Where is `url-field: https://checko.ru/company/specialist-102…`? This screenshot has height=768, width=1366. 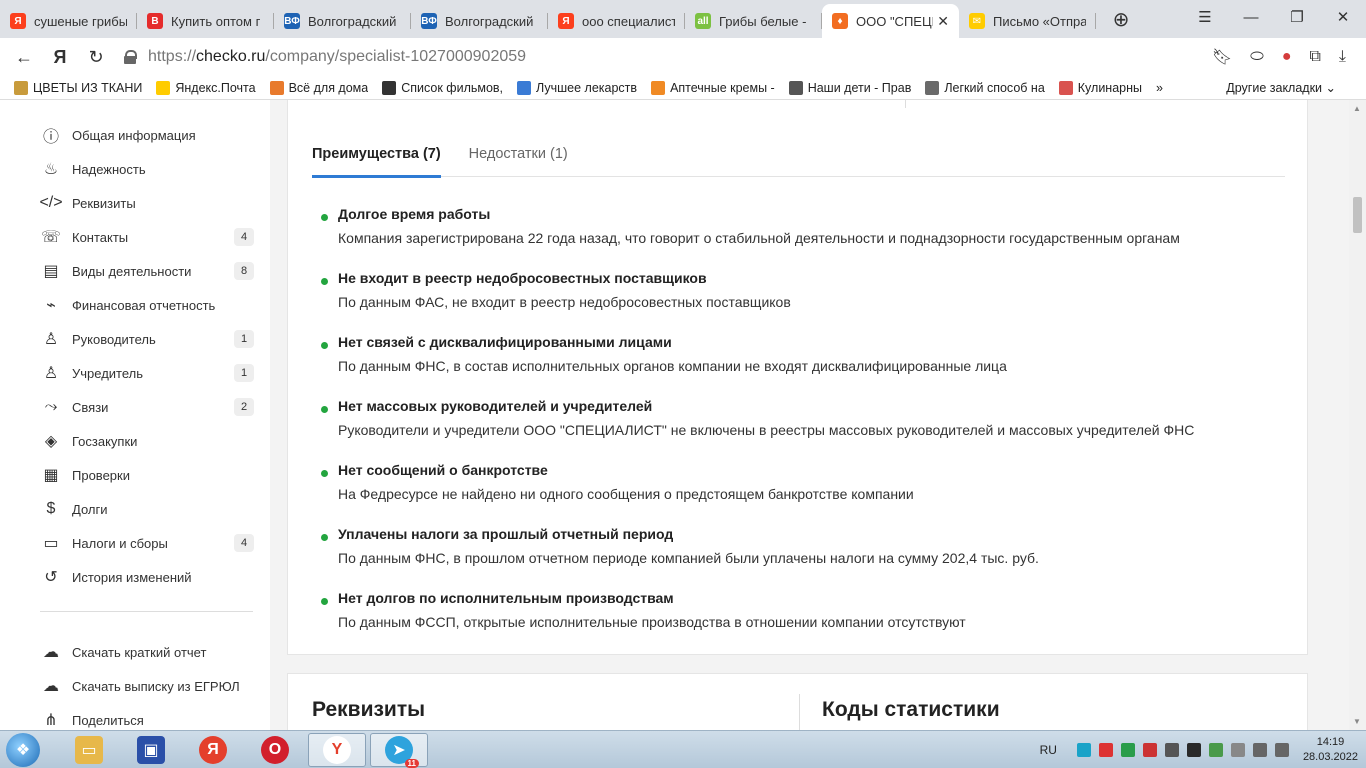 url-field: https://checko.ru/company/specialist-102… is located at coordinates (325, 57).